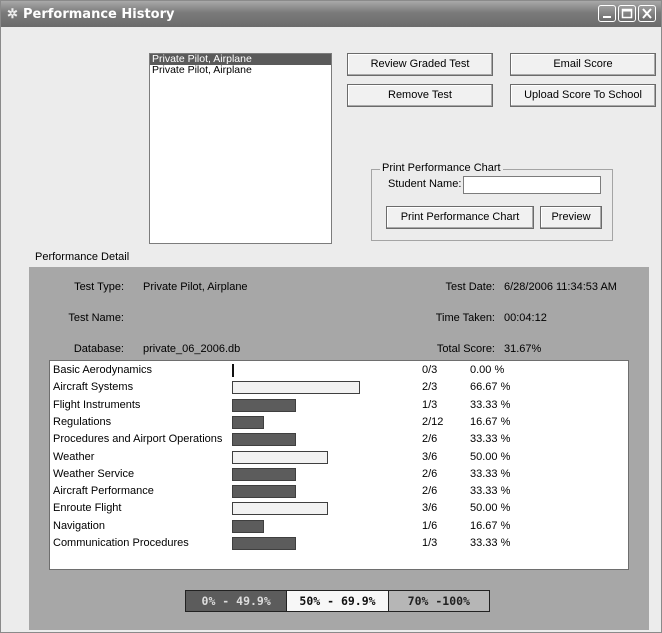 This screenshot has width=662, height=633. Describe the element at coordinates (339, 422) in the screenshot. I see `table-row: Regulations 2/12 16.67 %` at that location.